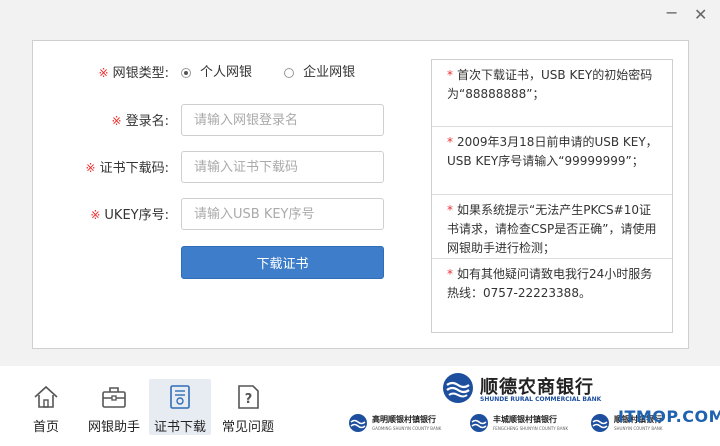 The width and height of the screenshot is (720, 446). Describe the element at coordinates (550, 84) in the screenshot. I see `note-text: 首次下载证书，USB KEY的初始密码为“88888888”；` at that location.